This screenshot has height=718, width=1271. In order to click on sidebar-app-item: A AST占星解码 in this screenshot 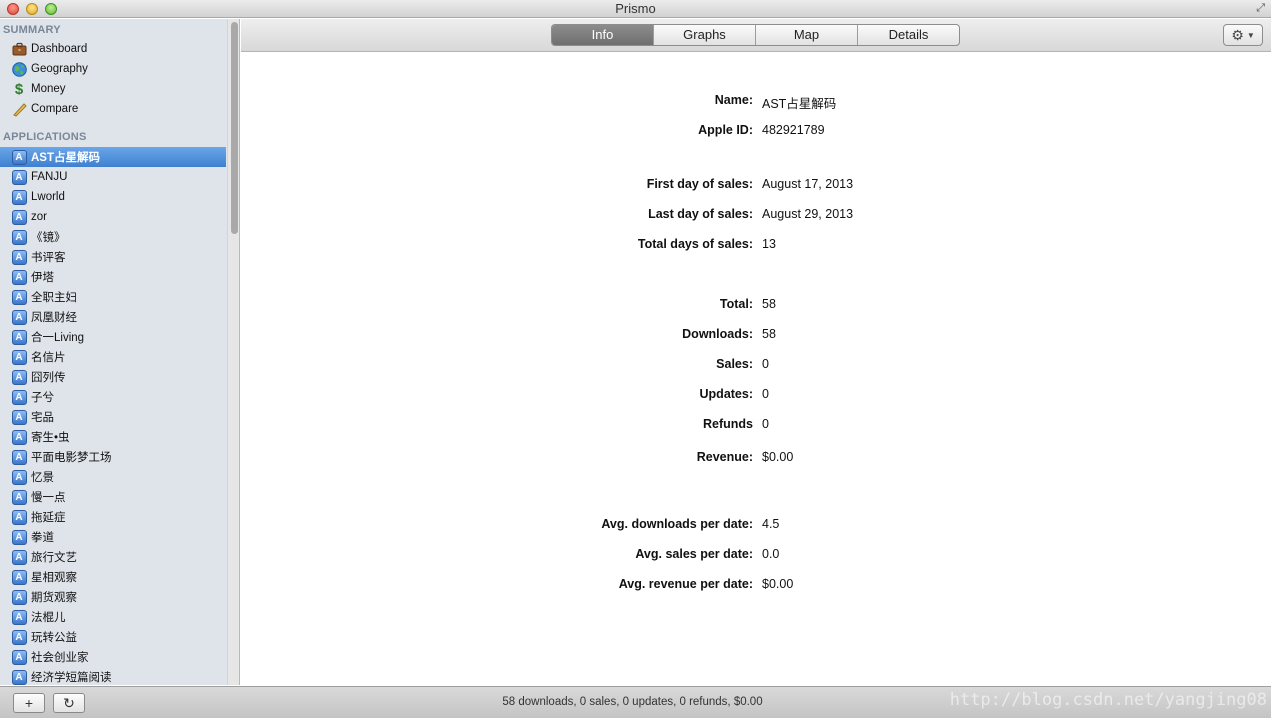, I will do `click(113, 157)`.